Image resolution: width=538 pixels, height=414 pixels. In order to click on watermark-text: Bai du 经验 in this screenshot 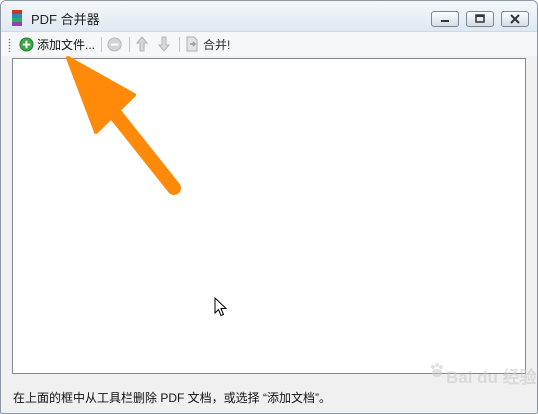, I will do `click(491, 377)`.